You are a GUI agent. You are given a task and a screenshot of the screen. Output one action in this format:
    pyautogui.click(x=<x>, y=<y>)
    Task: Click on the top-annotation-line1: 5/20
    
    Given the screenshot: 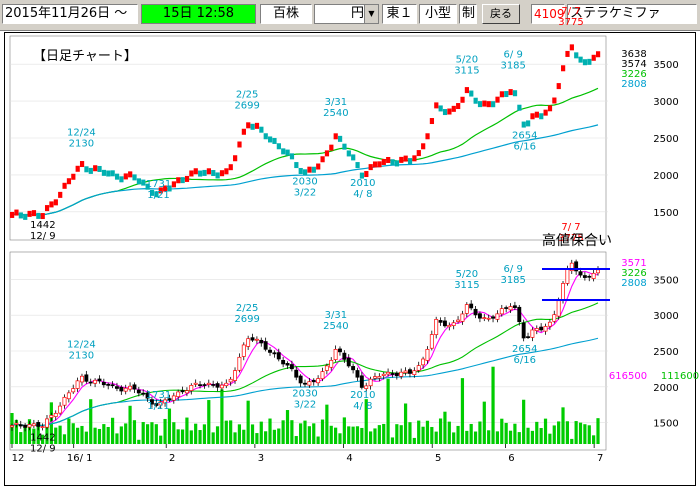 What is the action you would take?
    pyautogui.click(x=467, y=60)
    